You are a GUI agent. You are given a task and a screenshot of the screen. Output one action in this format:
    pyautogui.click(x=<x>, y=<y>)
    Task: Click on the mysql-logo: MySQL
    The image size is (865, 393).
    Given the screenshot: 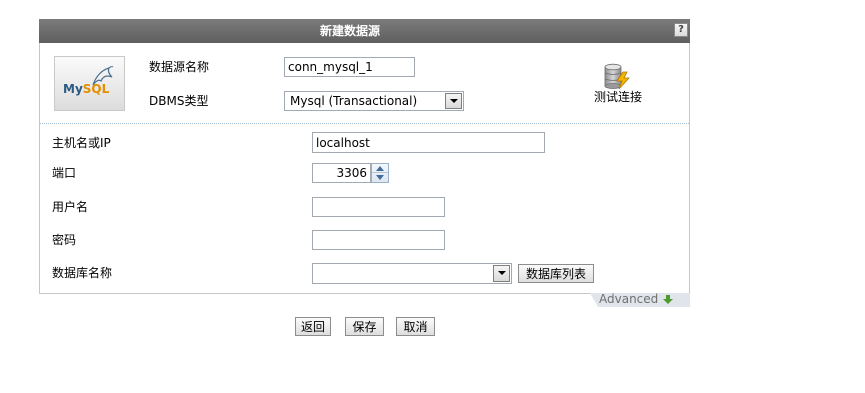 What is the action you would take?
    pyautogui.click(x=89, y=83)
    